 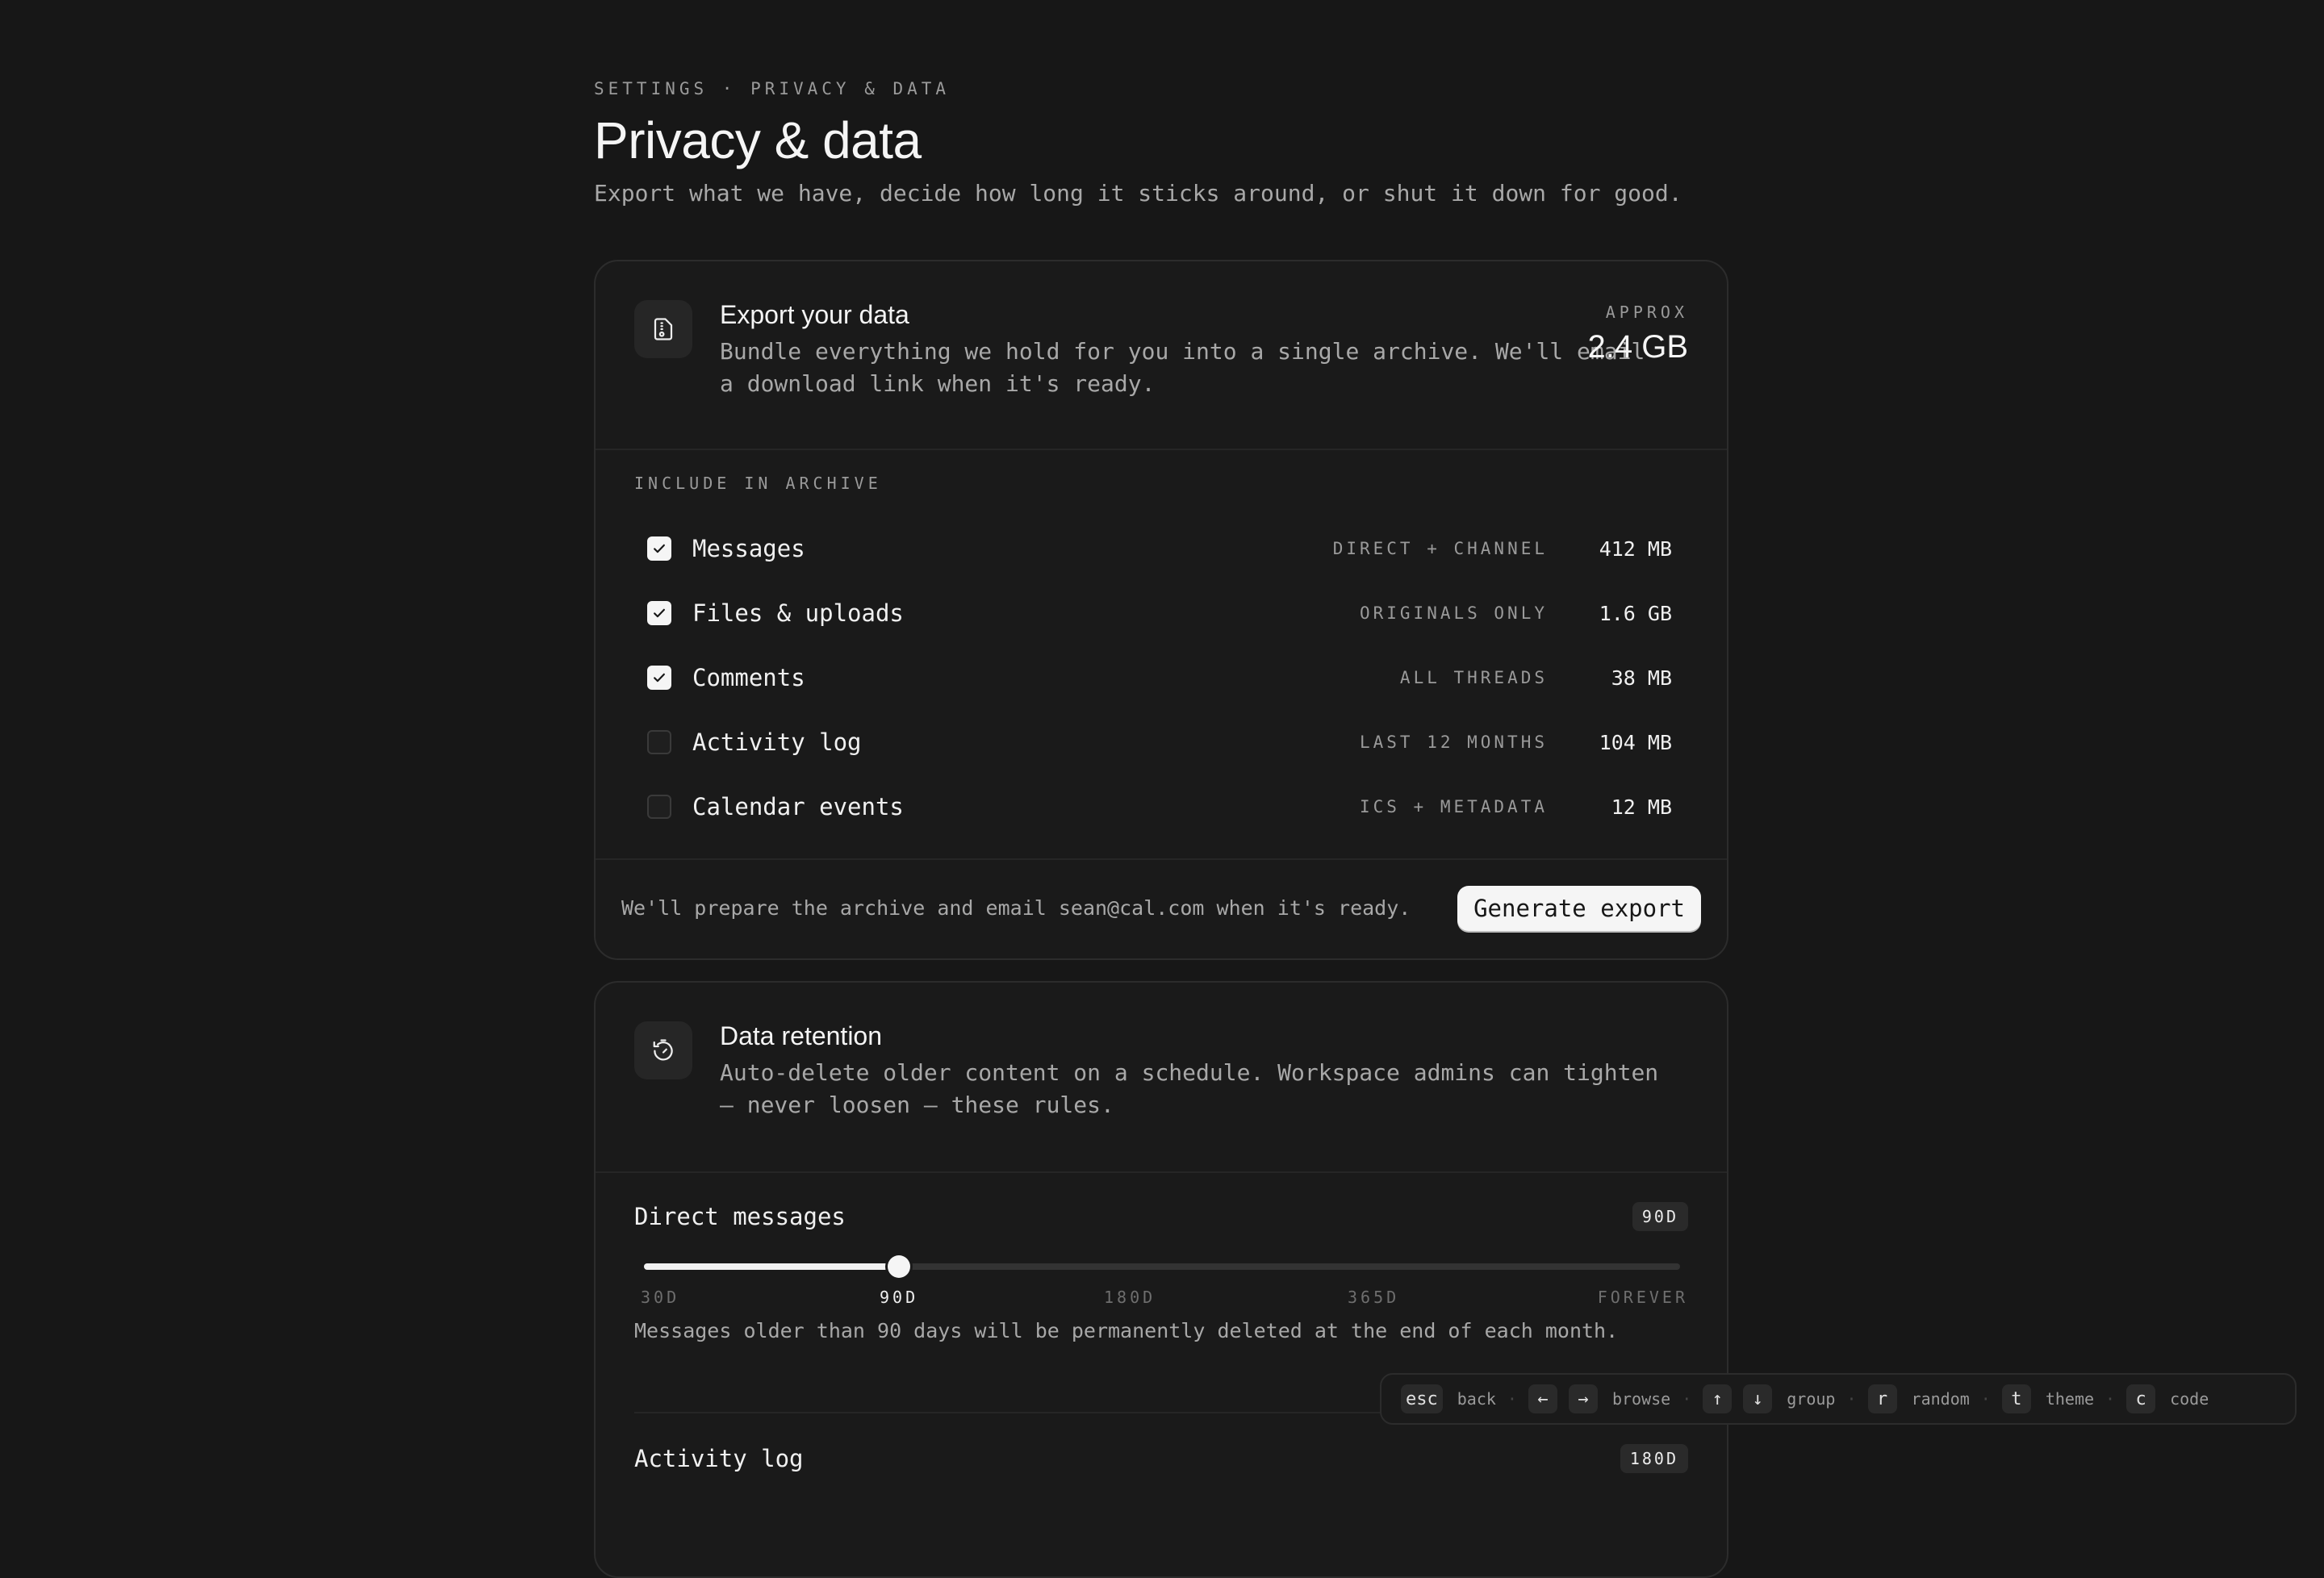 What do you see at coordinates (660, 1297) in the screenshot?
I see `slider-tick: 30D` at bounding box center [660, 1297].